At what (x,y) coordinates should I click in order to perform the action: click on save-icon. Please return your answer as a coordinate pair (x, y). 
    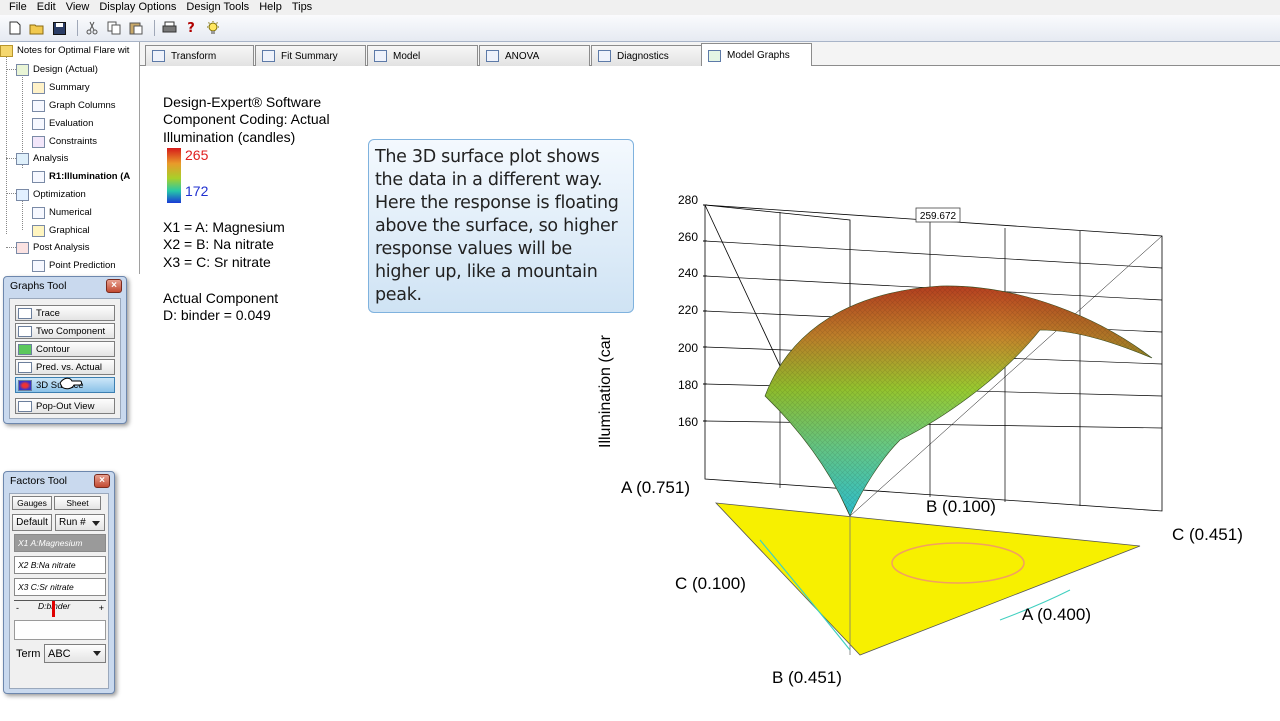
    Looking at the image, I should click on (59, 28).